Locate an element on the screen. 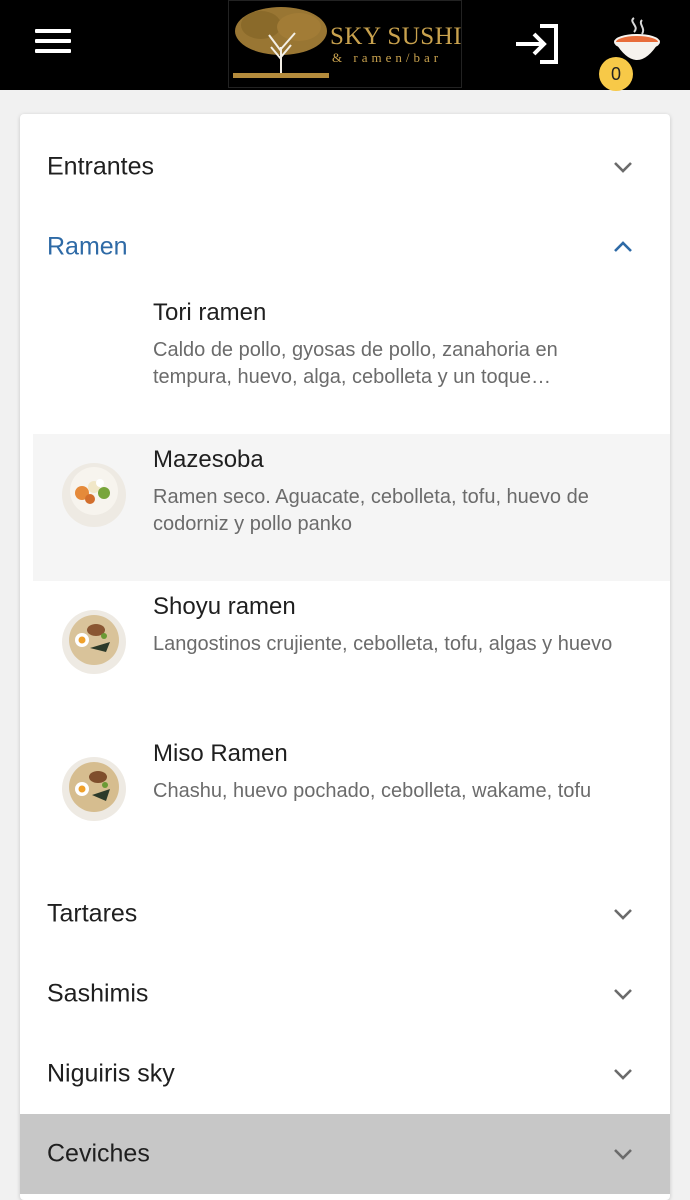  login-button is located at coordinates (537, 44).